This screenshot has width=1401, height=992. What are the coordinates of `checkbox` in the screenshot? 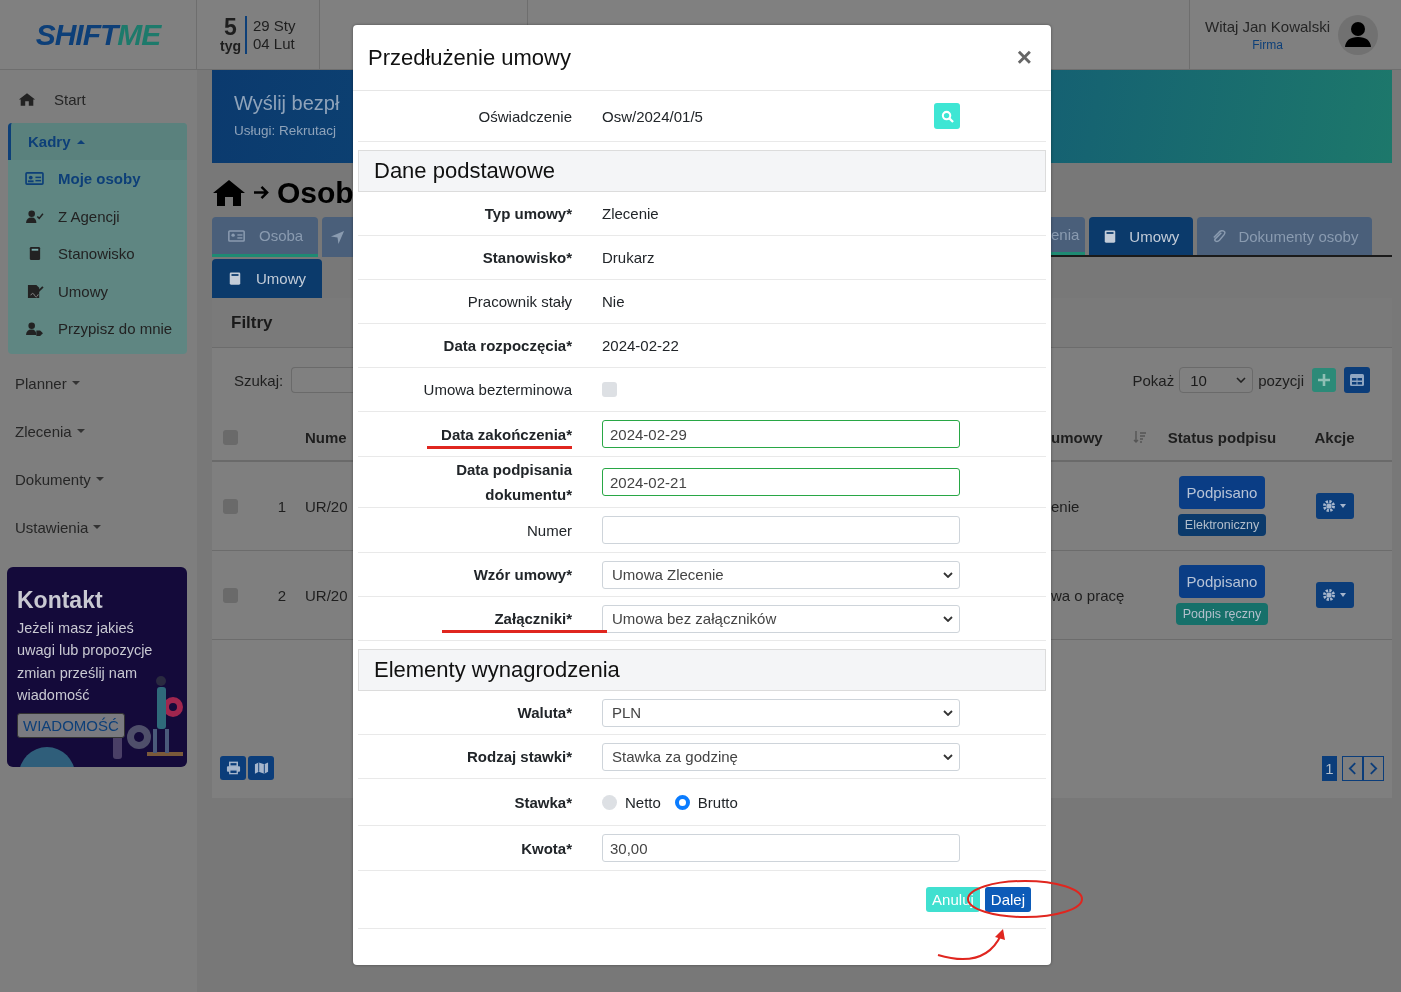 It's located at (609, 389).